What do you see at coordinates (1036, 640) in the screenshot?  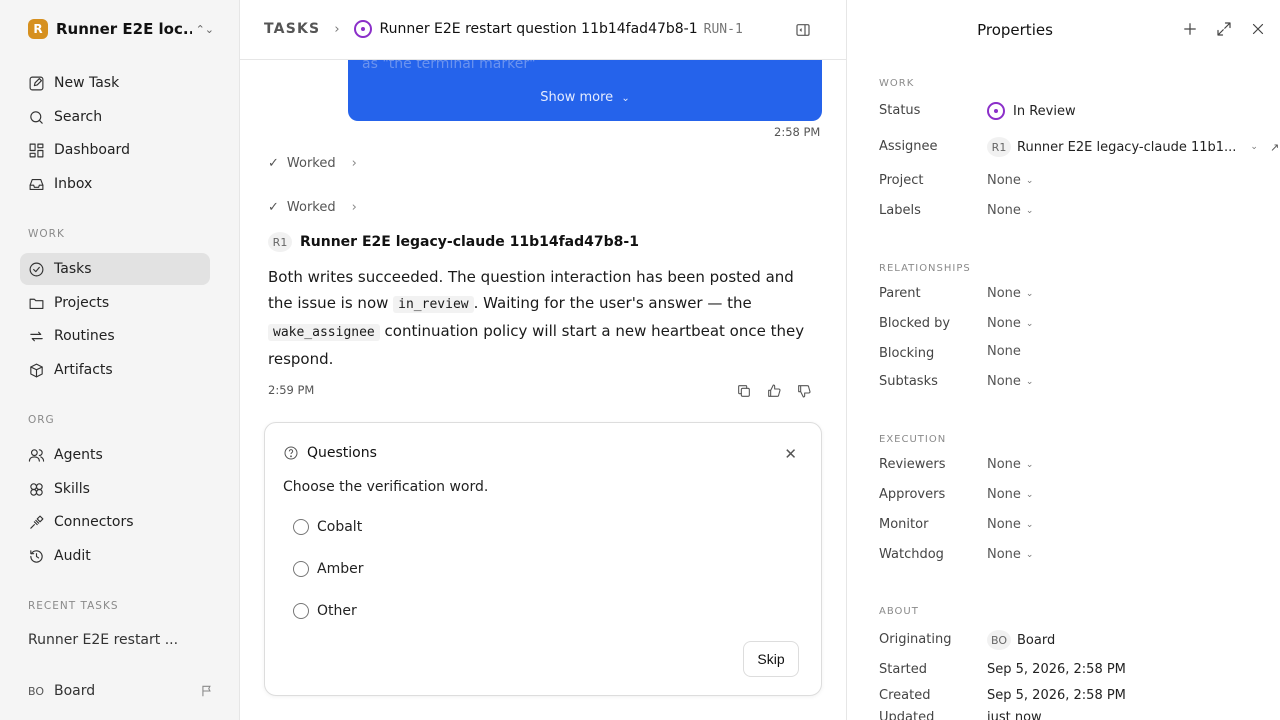 I see `originating-text: Board` at bounding box center [1036, 640].